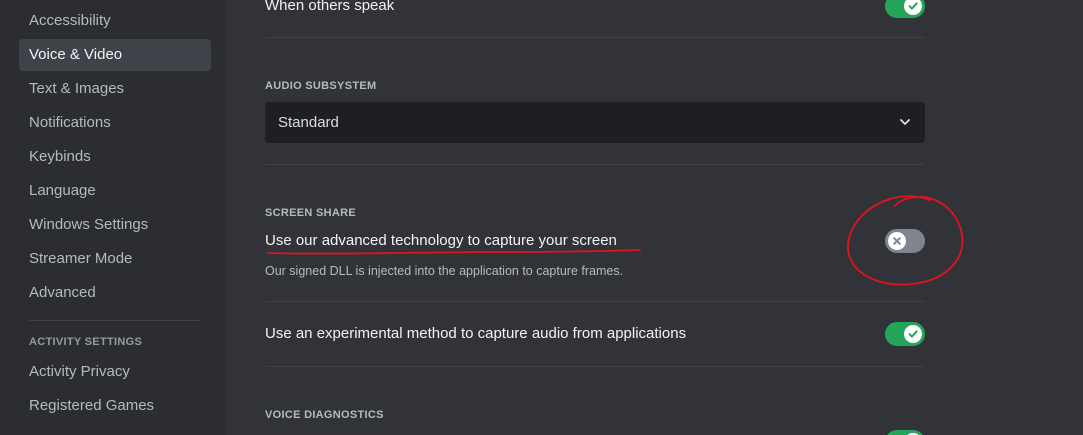  I want to click on voice-diagnostics-header: VOICE DIAGNOSTICS, so click(324, 415).